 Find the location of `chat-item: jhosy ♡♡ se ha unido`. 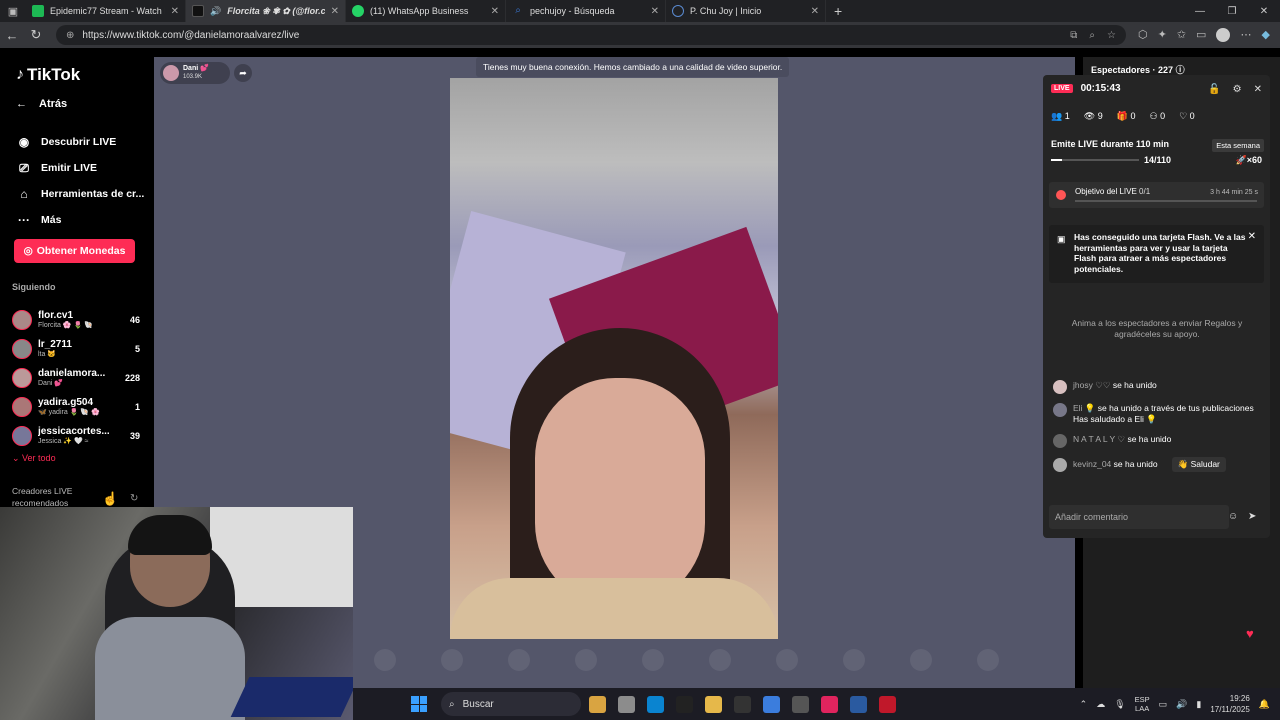

chat-item: jhosy ♡♡ se ha unido is located at coordinates (1158, 387).